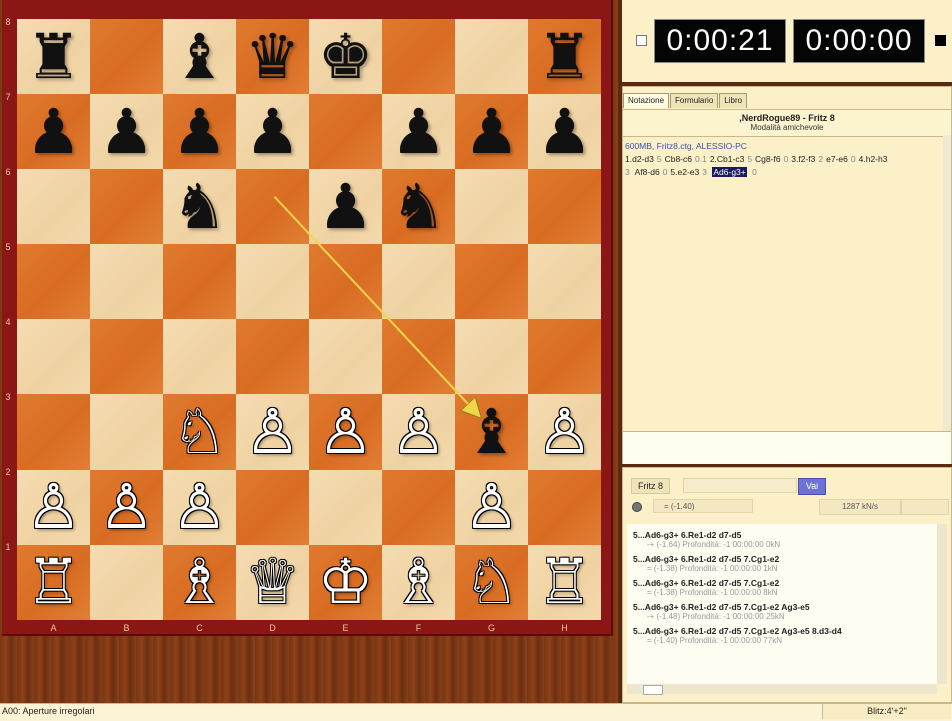 The image size is (952, 721). I want to click on square-b2: ♙, so click(126, 507).